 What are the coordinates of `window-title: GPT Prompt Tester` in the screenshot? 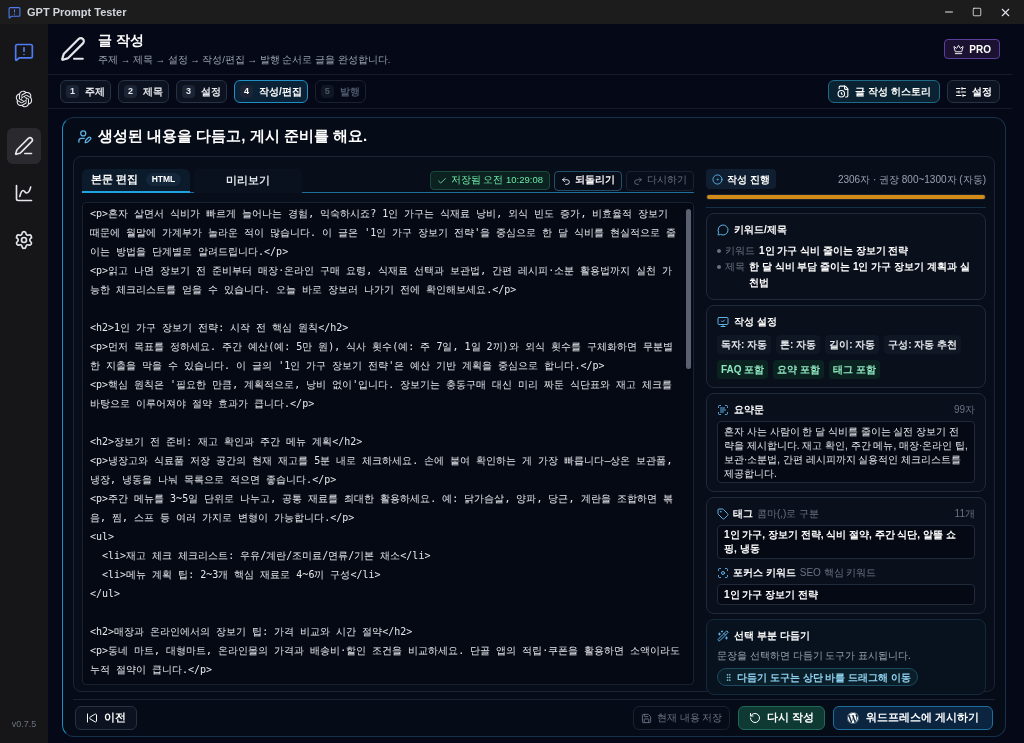 It's located at (77, 12).